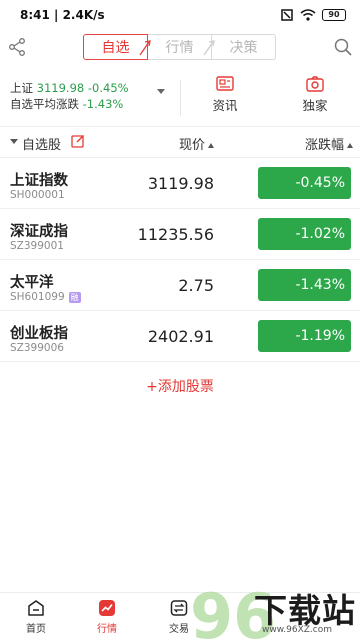 This screenshot has height=640, width=360. I want to click on tab-watchlist: 自选, so click(117, 47).